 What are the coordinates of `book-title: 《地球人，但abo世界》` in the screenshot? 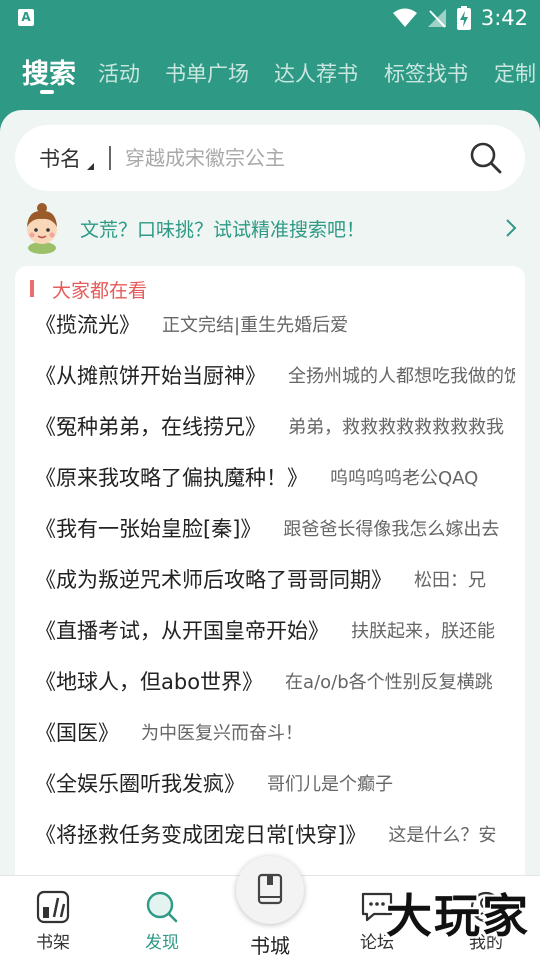 It's located at (149, 682).